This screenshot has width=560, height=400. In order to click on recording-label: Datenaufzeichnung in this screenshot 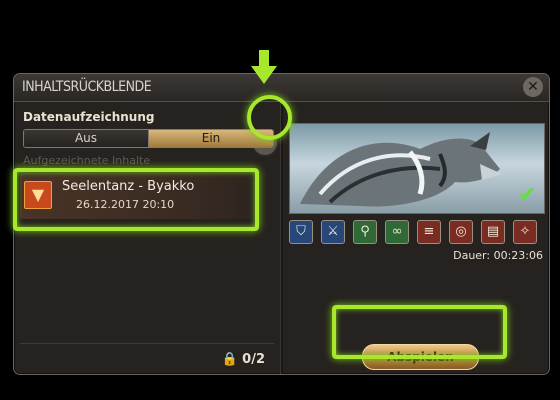, I will do `click(89, 117)`.